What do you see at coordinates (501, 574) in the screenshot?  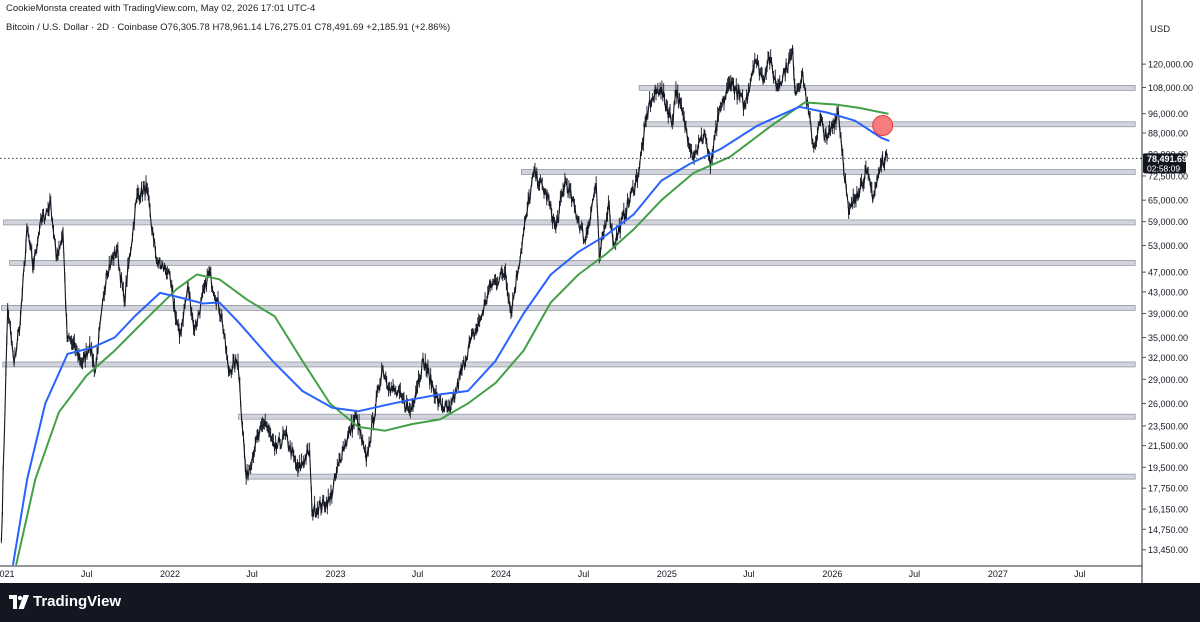 I see `x-tick-label: 2024` at bounding box center [501, 574].